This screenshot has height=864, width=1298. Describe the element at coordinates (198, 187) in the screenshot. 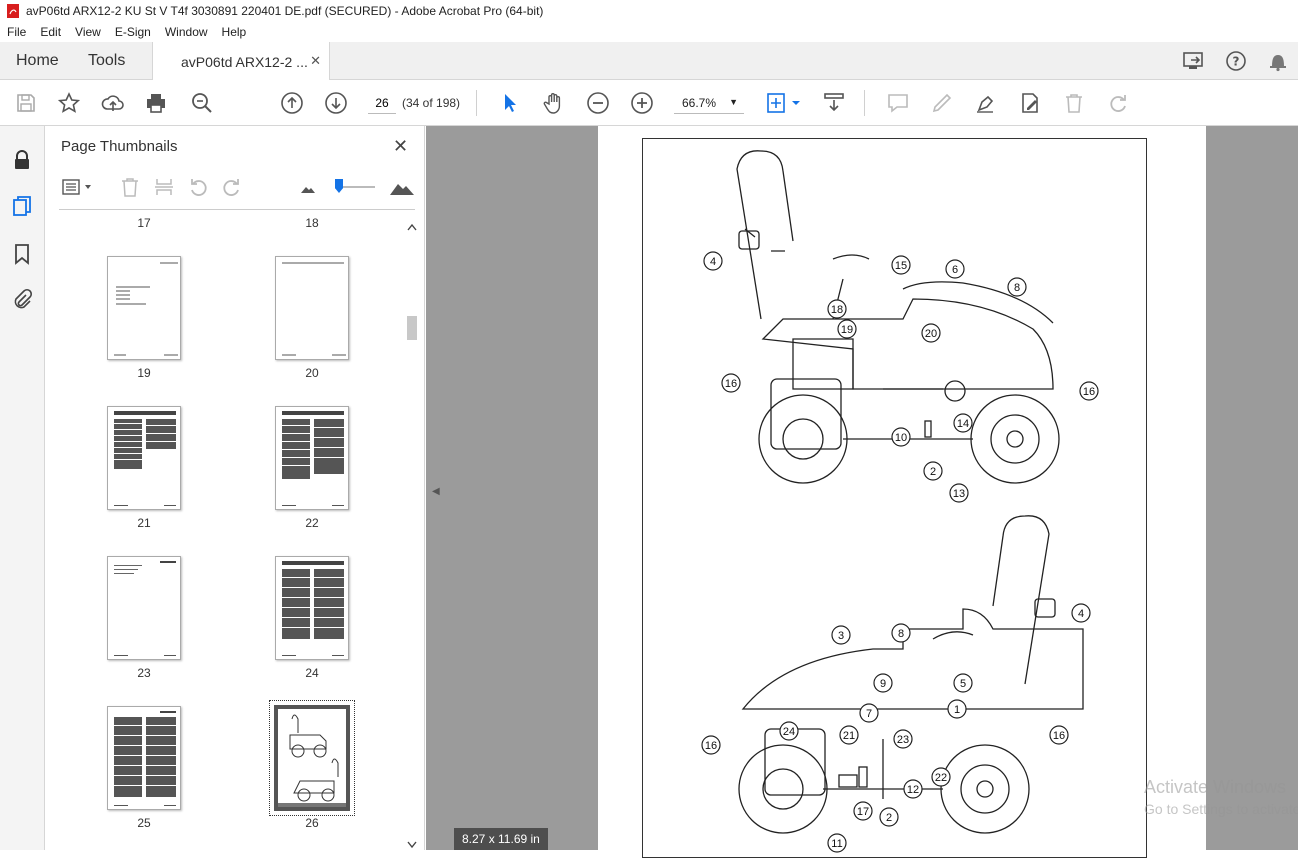

I see `rotate-left-icon` at that location.